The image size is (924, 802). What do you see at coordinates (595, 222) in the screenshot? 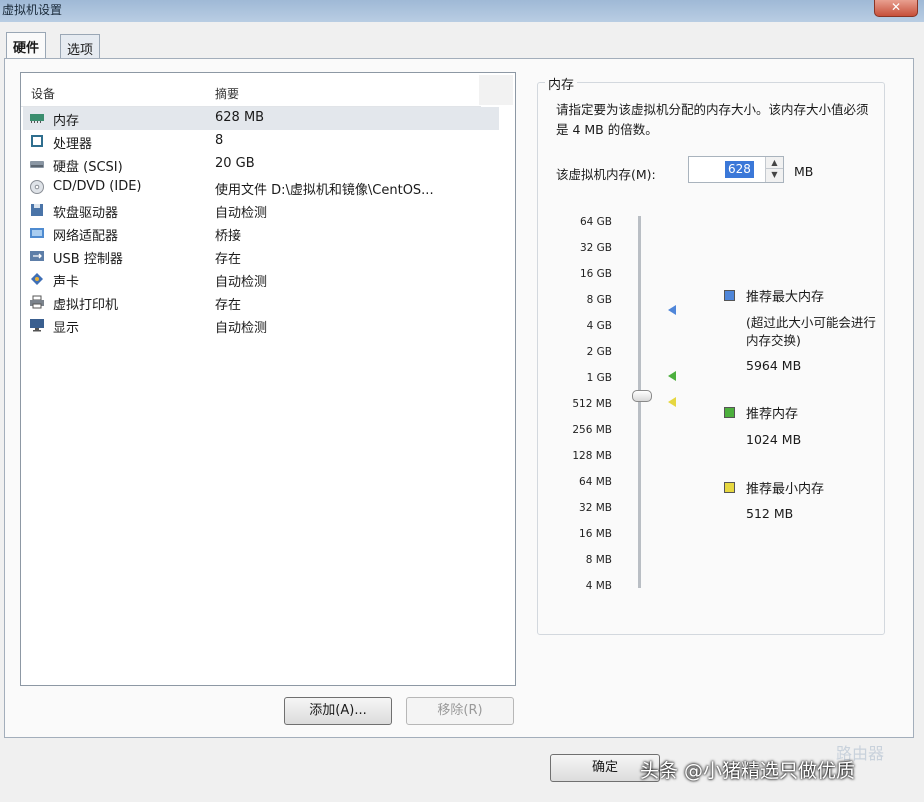
I see `scale-tick: 64 GB` at bounding box center [595, 222].